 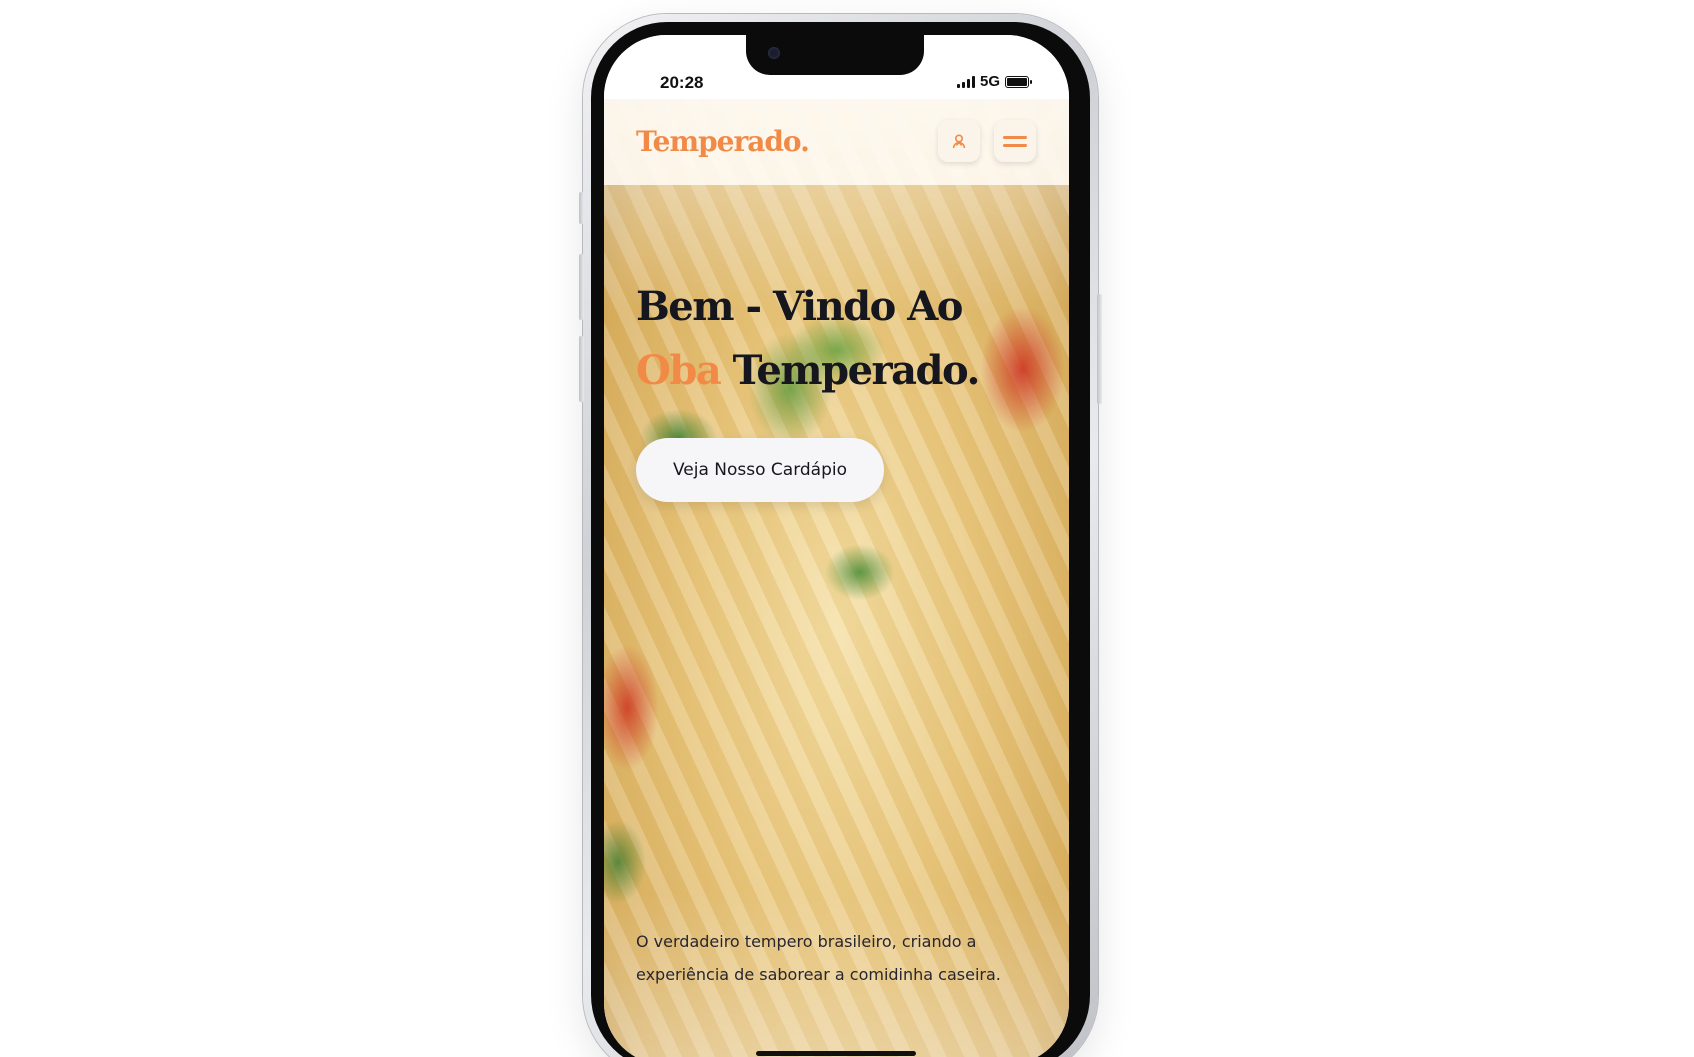 I want to click on site-header: Temperado., so click(x=836, y=142).